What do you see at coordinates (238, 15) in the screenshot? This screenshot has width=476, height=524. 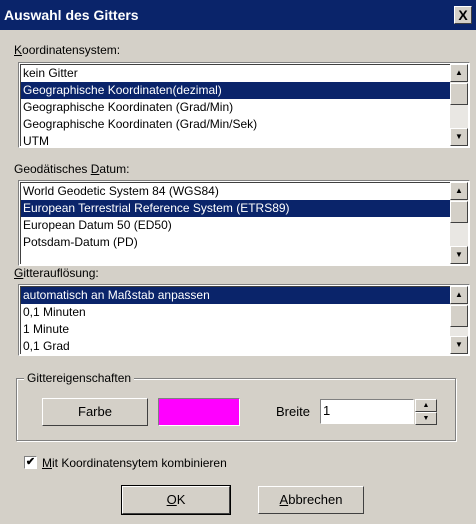 I see `title-bar: Auswahl des Gitters X` at bounding box center [238, 15].